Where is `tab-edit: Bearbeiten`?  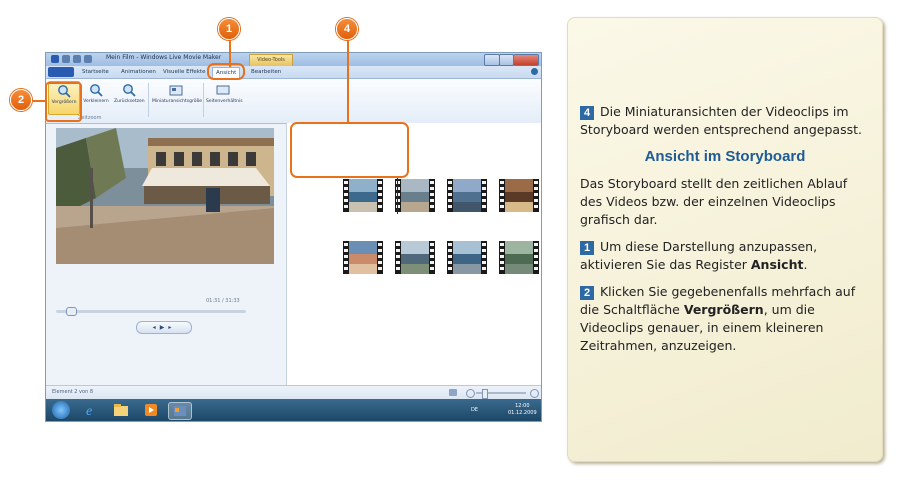 tab-edit: Bearbeiten is located at coordinates (266, 72).